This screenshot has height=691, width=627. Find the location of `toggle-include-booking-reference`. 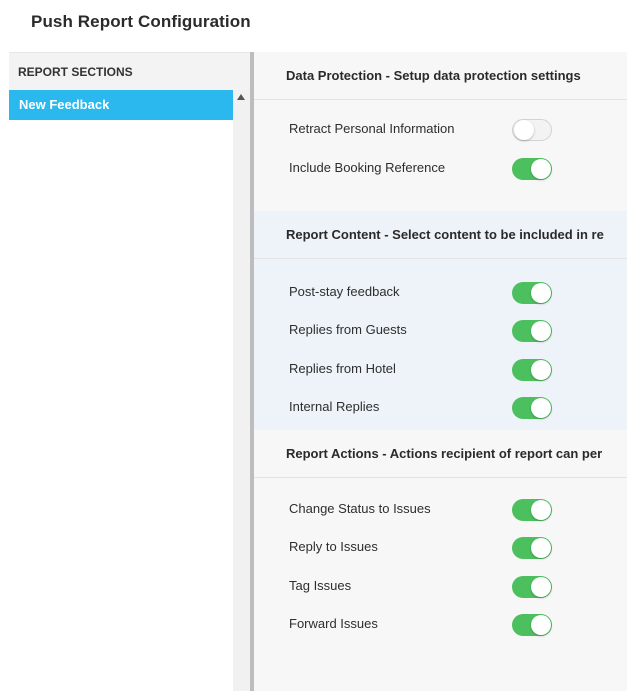

toggle-include-booking-reference is located at coordinates (532, 169).